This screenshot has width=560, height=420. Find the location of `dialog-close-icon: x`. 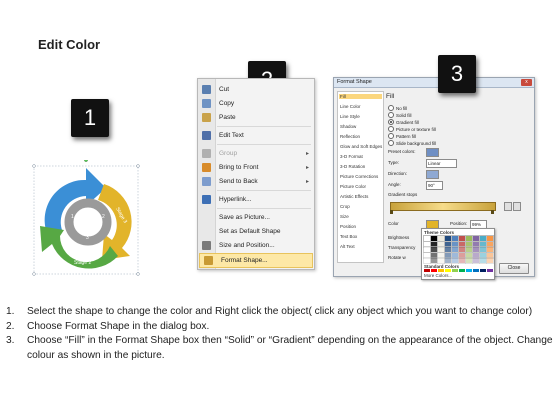

dialog-close-icon: x is located at coordinates (526, 82).